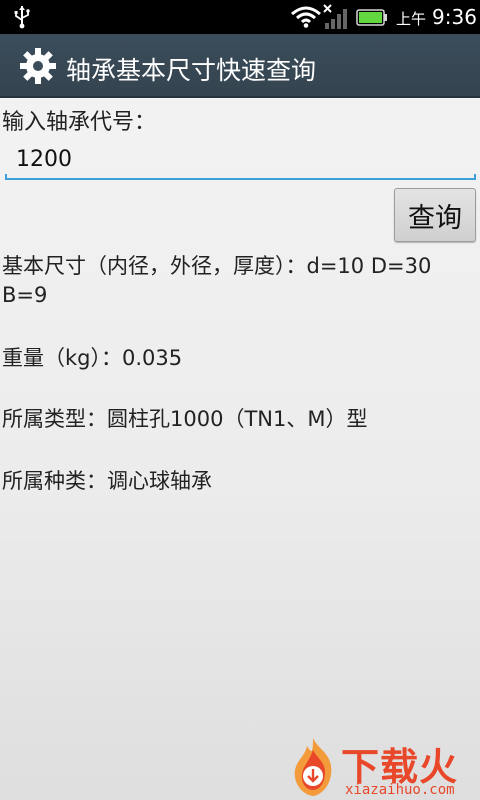  I want to click on gear-icon, so click(38, 66).